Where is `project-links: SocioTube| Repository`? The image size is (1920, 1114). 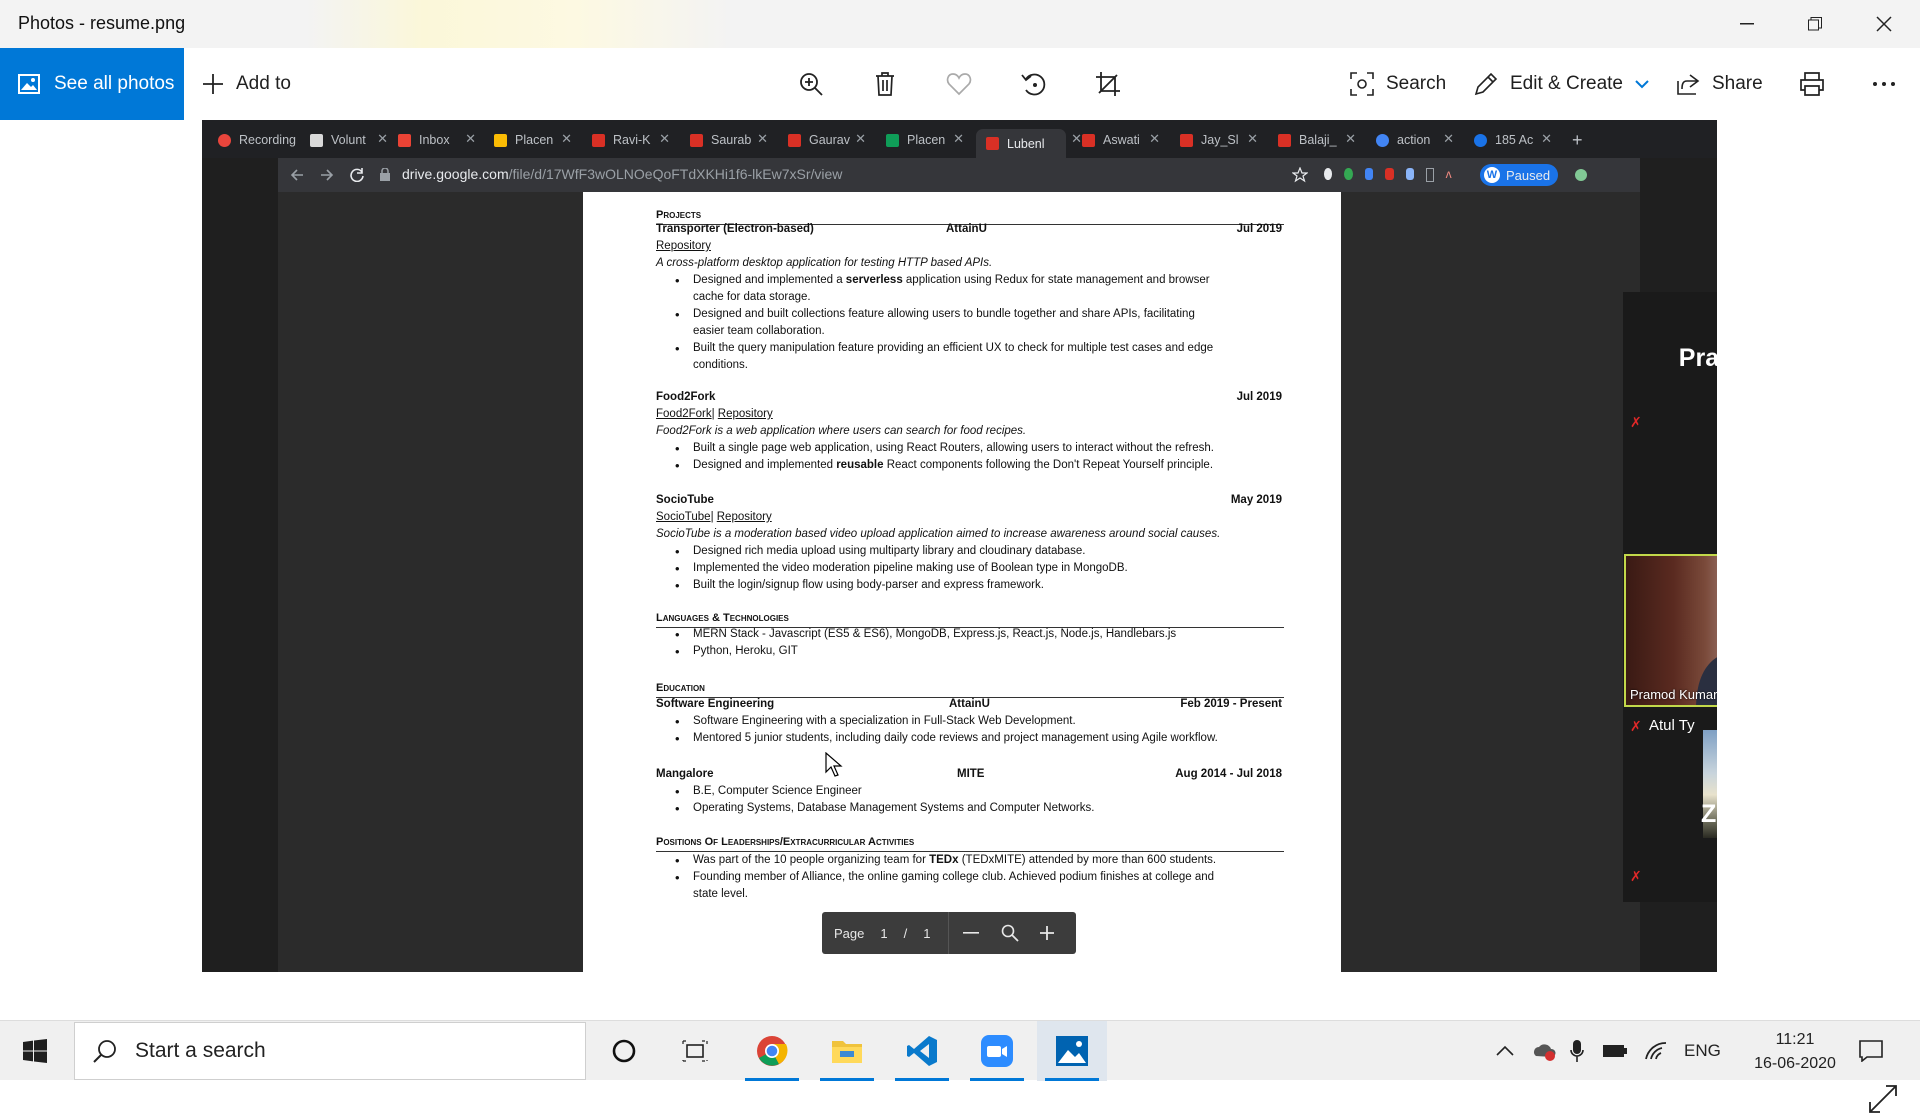 project-links: SocioTube| Repository is located at coordinates (714, 517).